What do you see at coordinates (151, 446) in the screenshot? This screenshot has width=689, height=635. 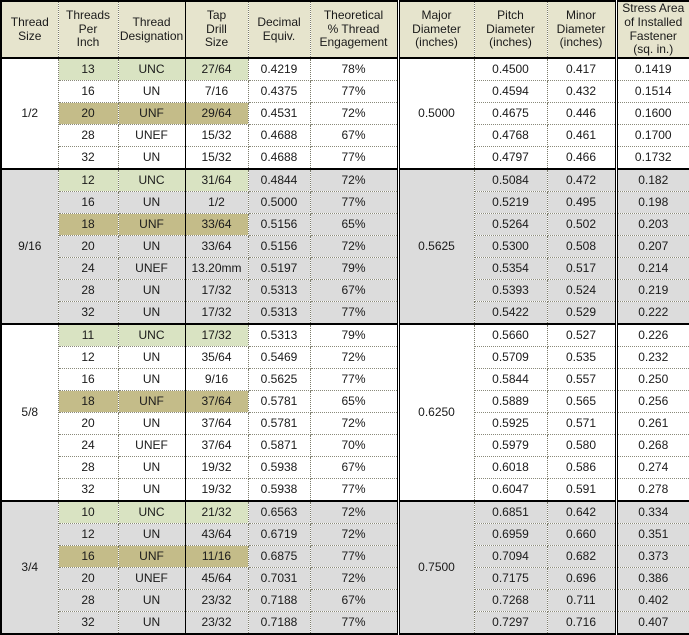 I see `cell-designation: UNEF` at bounding box center [151, 446].